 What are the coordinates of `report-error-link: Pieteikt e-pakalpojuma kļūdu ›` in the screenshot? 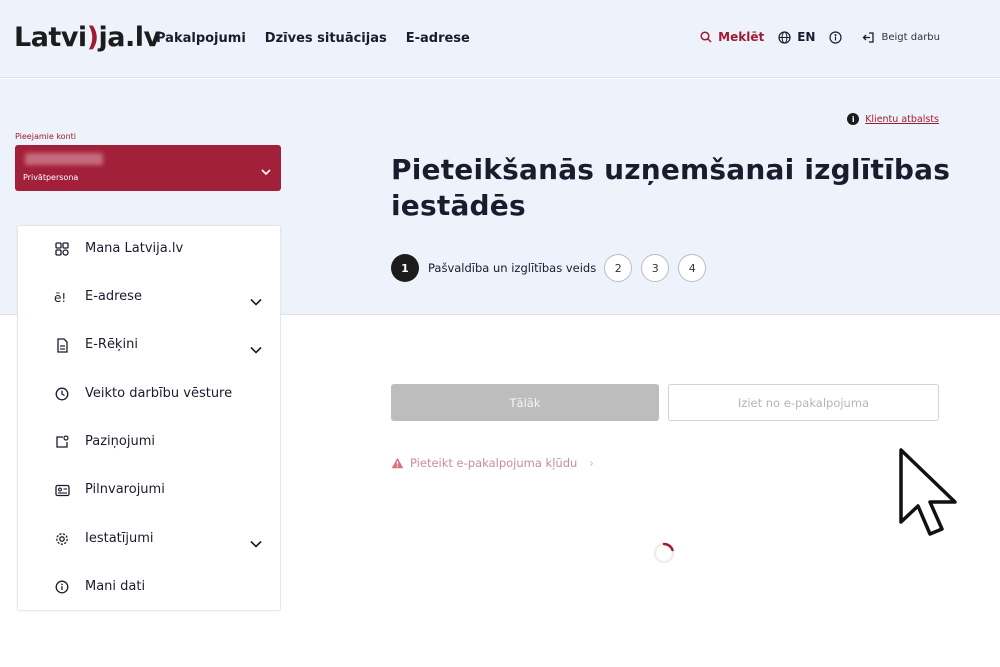 It's located at (492, 463).